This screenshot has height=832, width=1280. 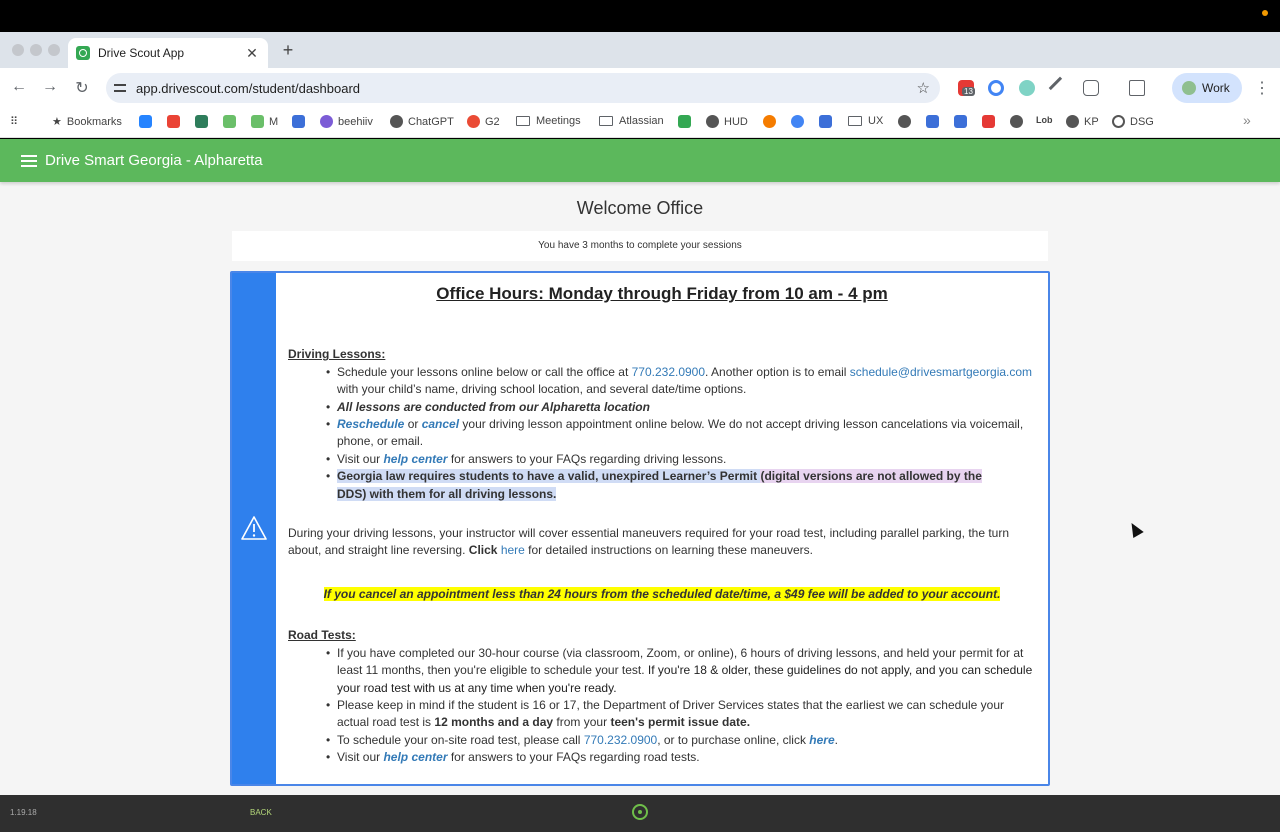 I want to click on welcome-heading: Welcome Office, so click(x=640, y=208).